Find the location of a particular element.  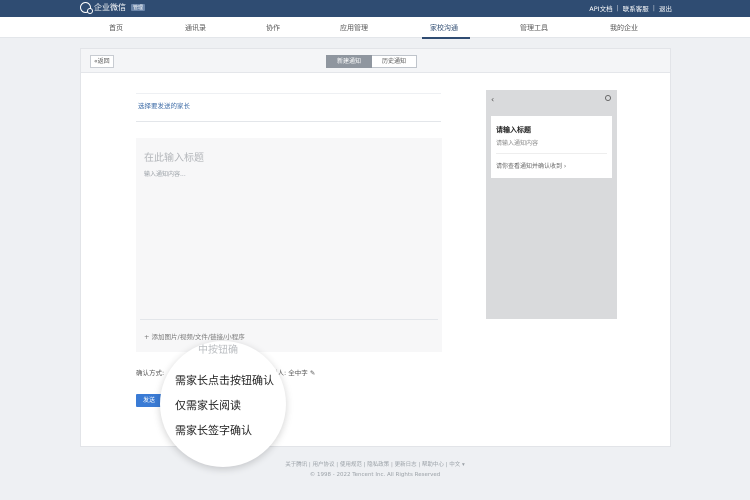

nav-home-school: 家校沟通 is located at coordinates (444, 28).